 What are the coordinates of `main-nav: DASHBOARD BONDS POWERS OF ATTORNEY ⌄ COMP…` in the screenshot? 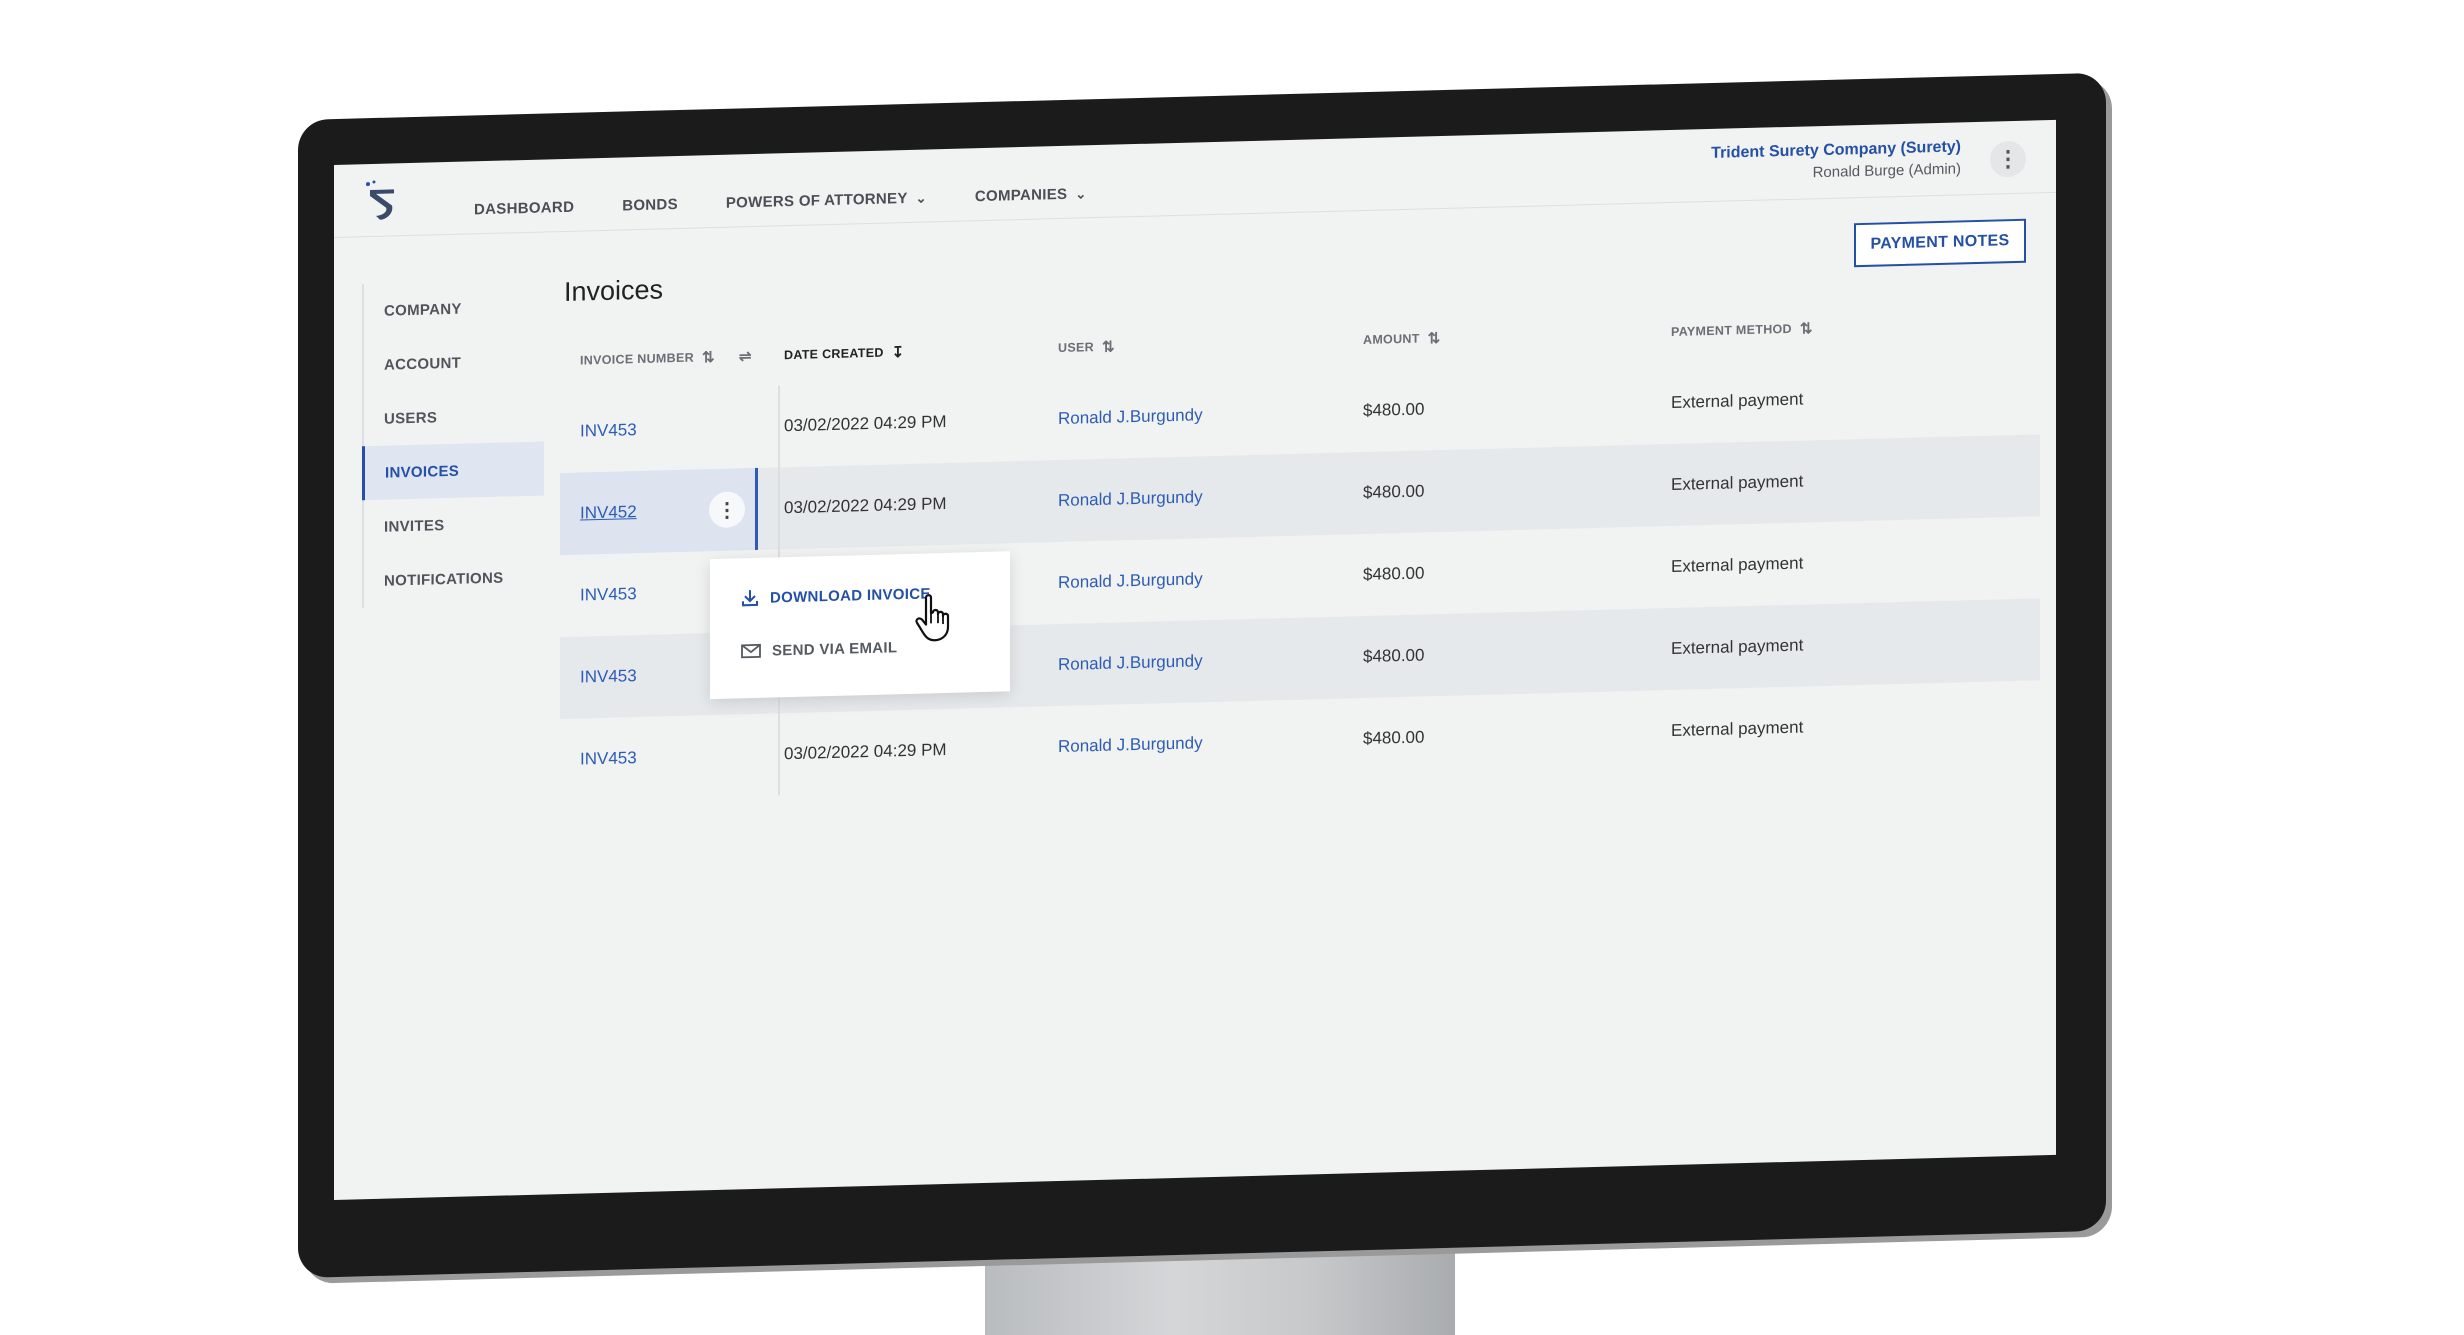 It's located at (780, 202).